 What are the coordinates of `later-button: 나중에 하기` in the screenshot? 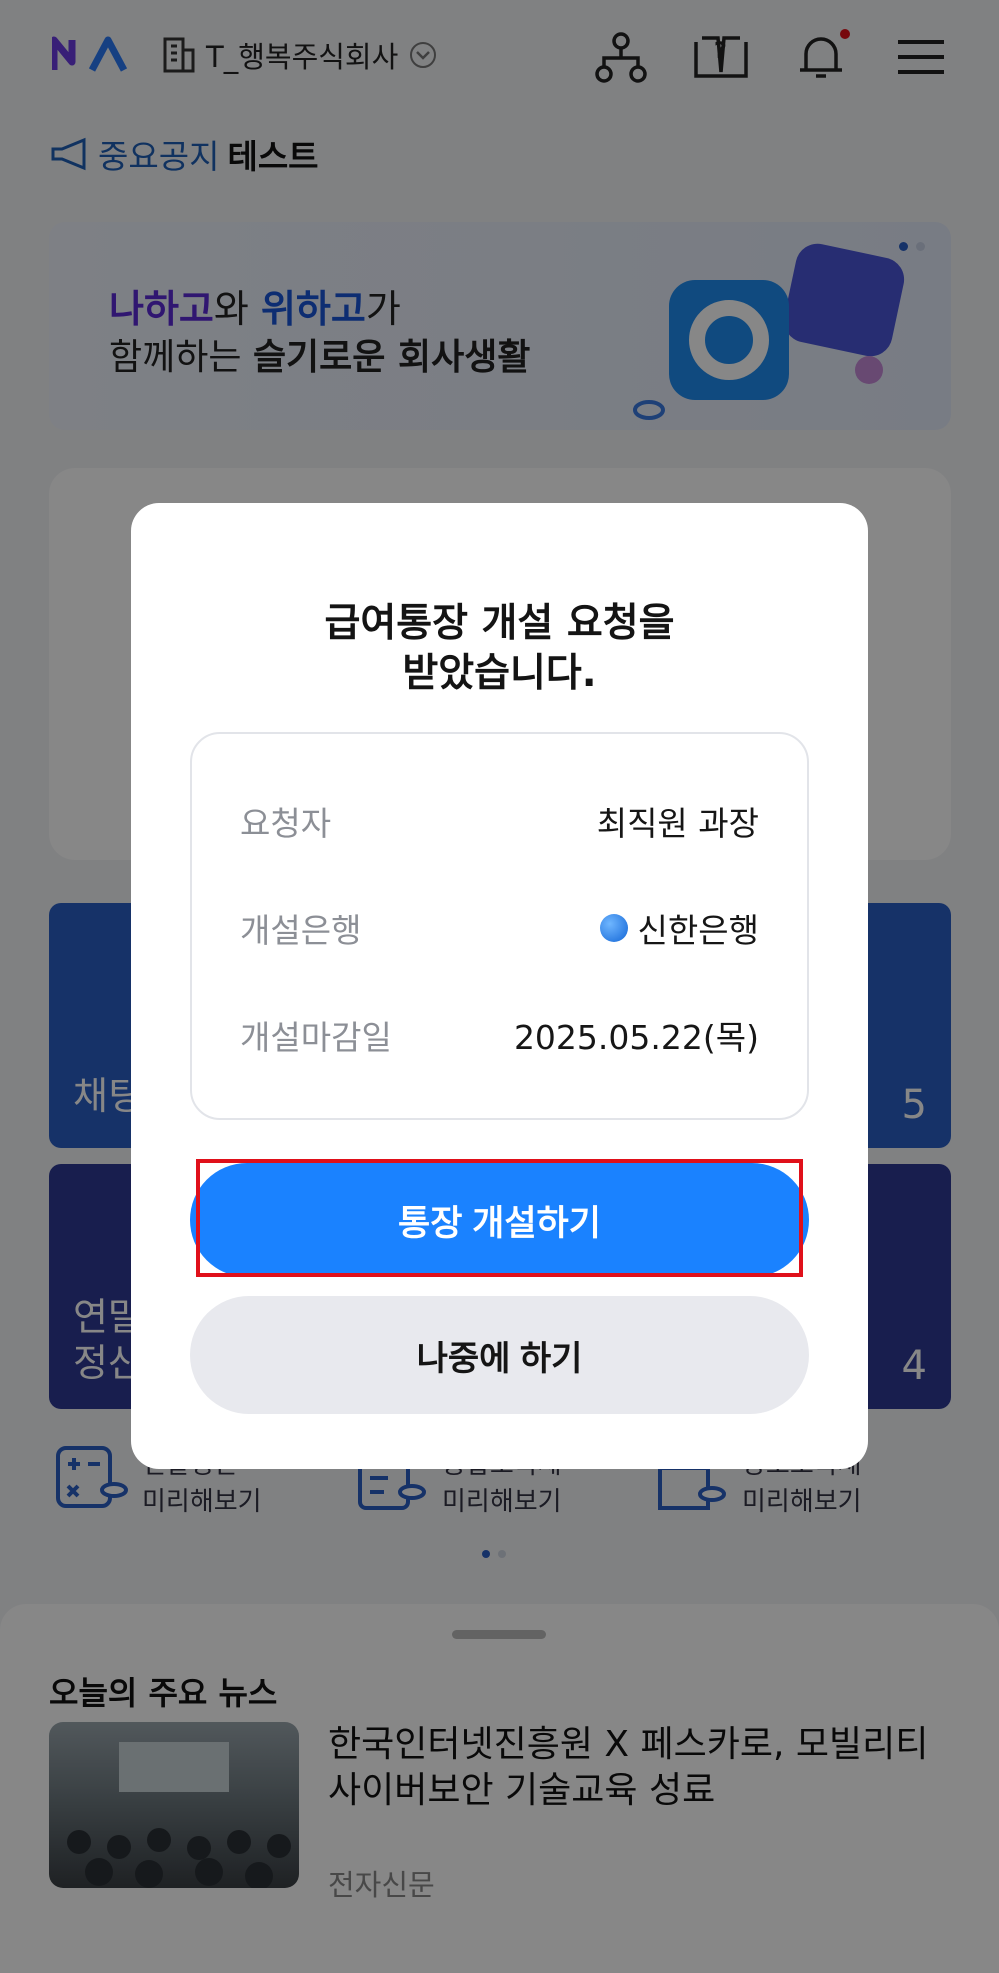 It's located at (499, 1355).